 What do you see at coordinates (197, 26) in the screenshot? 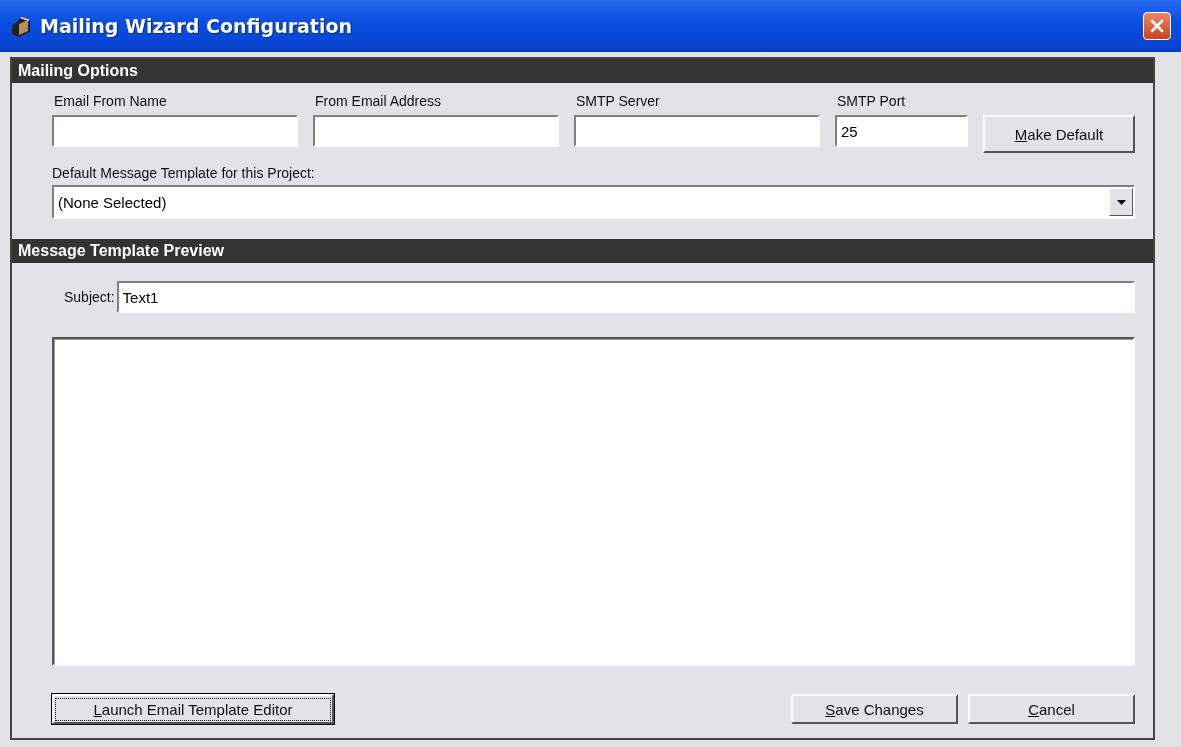
I see `window-title: Mailing Wizard Configuration` at bounding box center [197, 26].